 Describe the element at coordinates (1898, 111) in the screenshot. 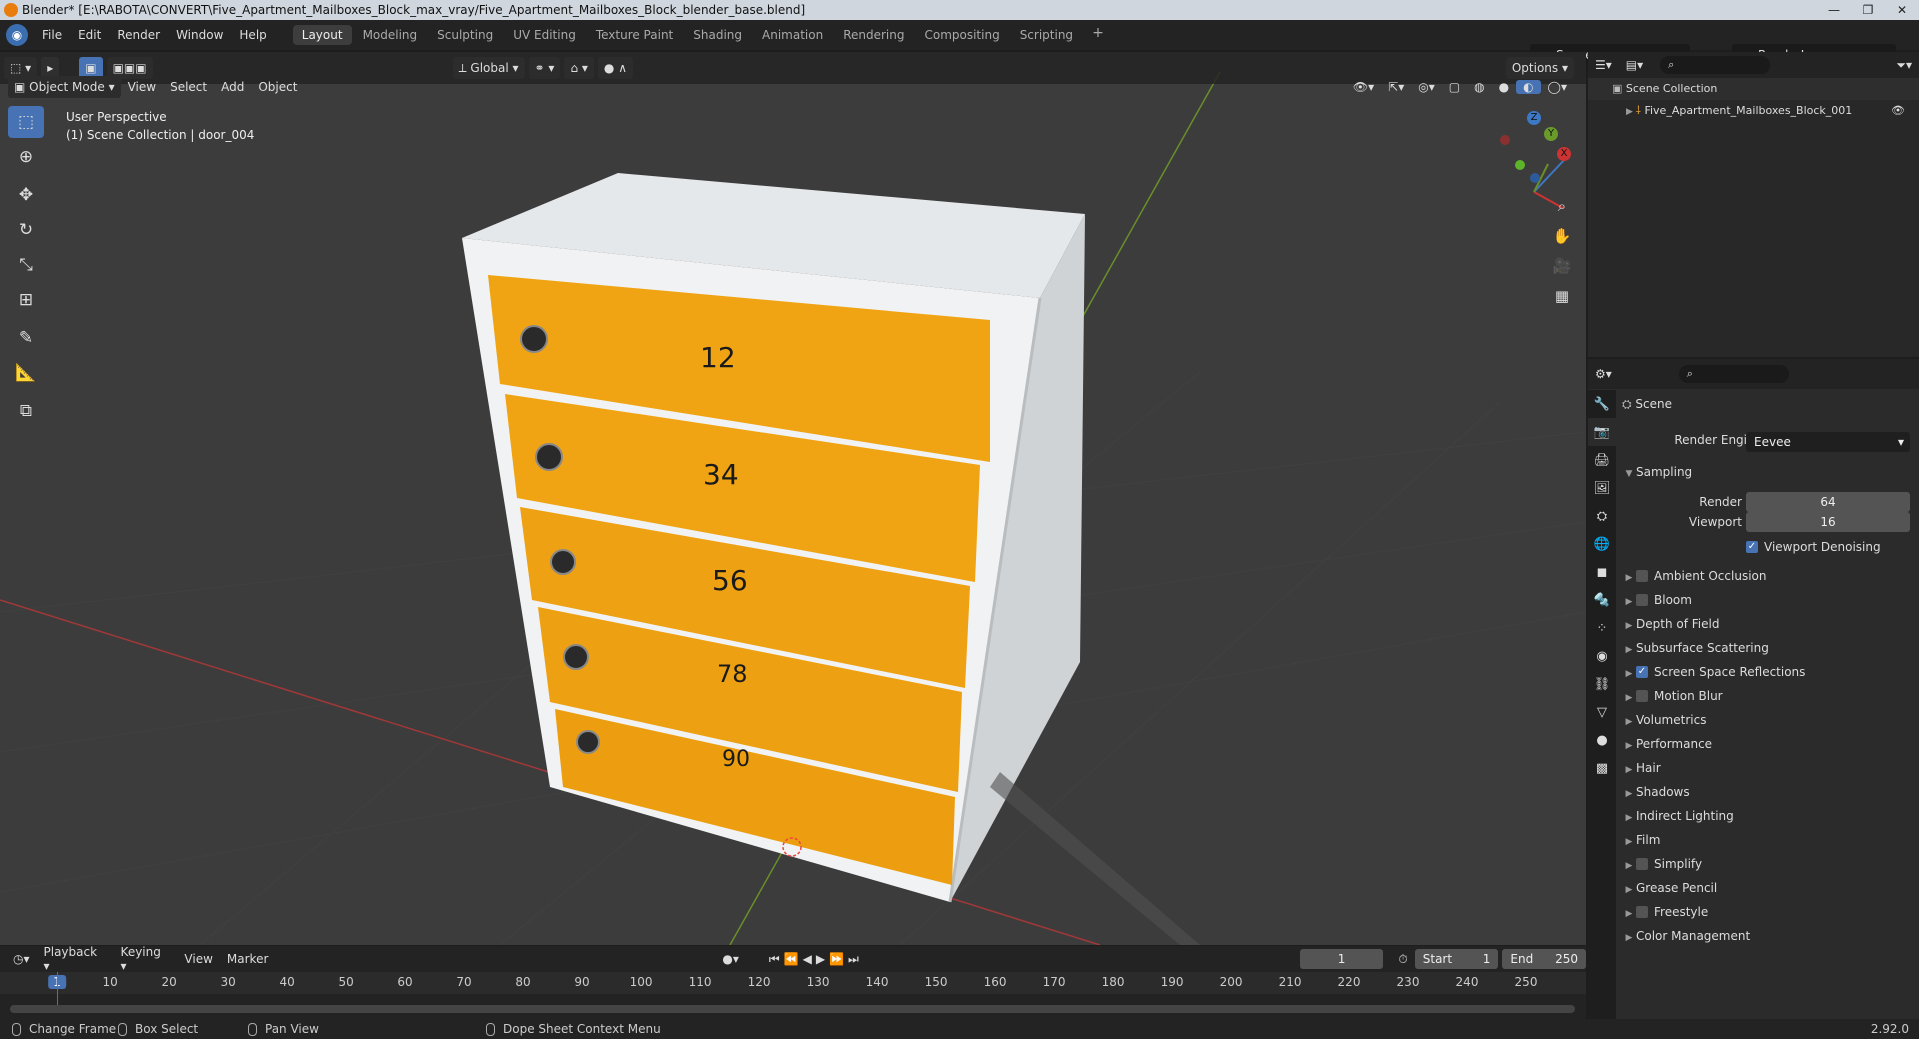

I see `visibility-eye-icon: 👁` at that location.